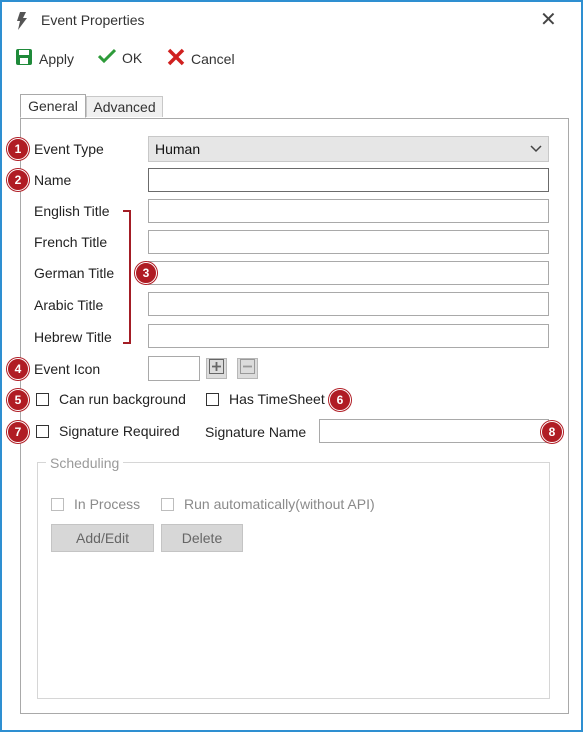  What do you see at coordinates (18, 180) in the screenshot?
I see `annotation-badge-2: 2` at bounding box center [18, 180].